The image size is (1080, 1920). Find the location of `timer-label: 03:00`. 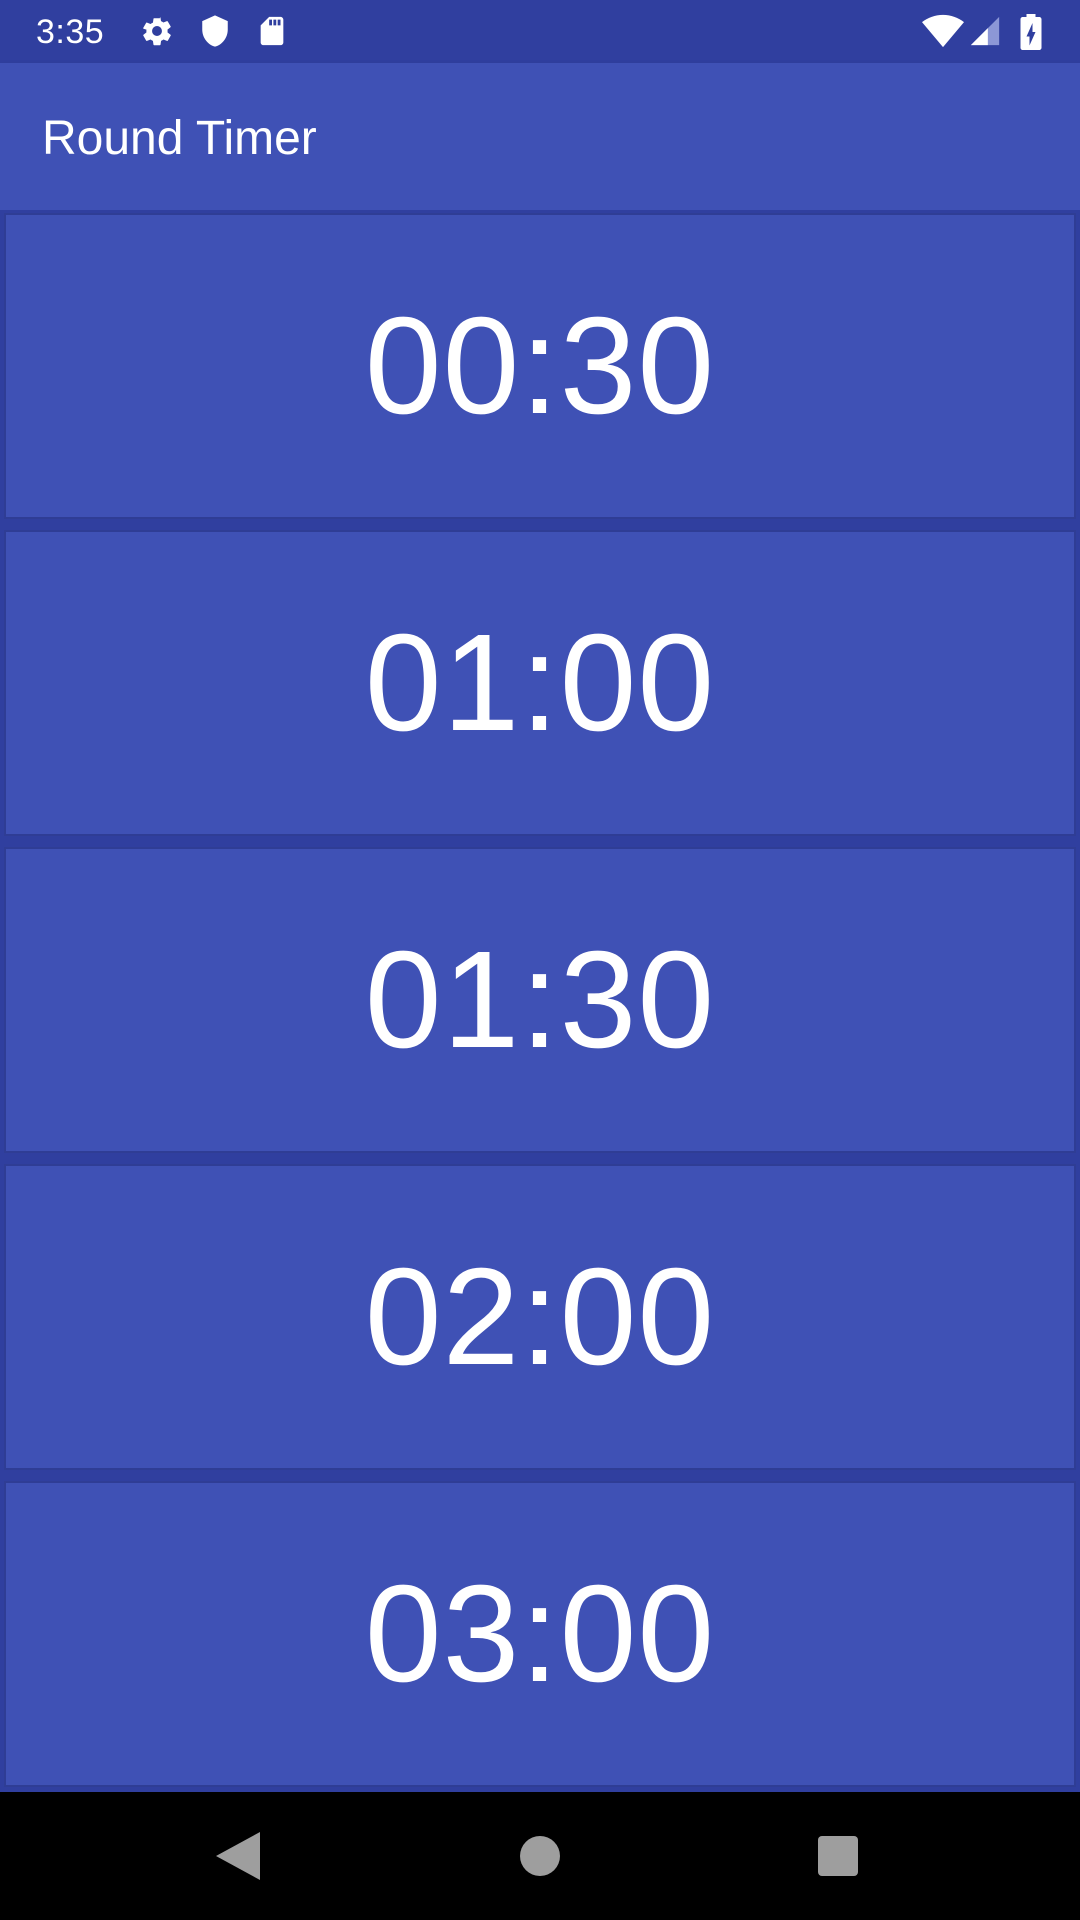

timer-label: 03:00 is located at coordinates (540, 1634).